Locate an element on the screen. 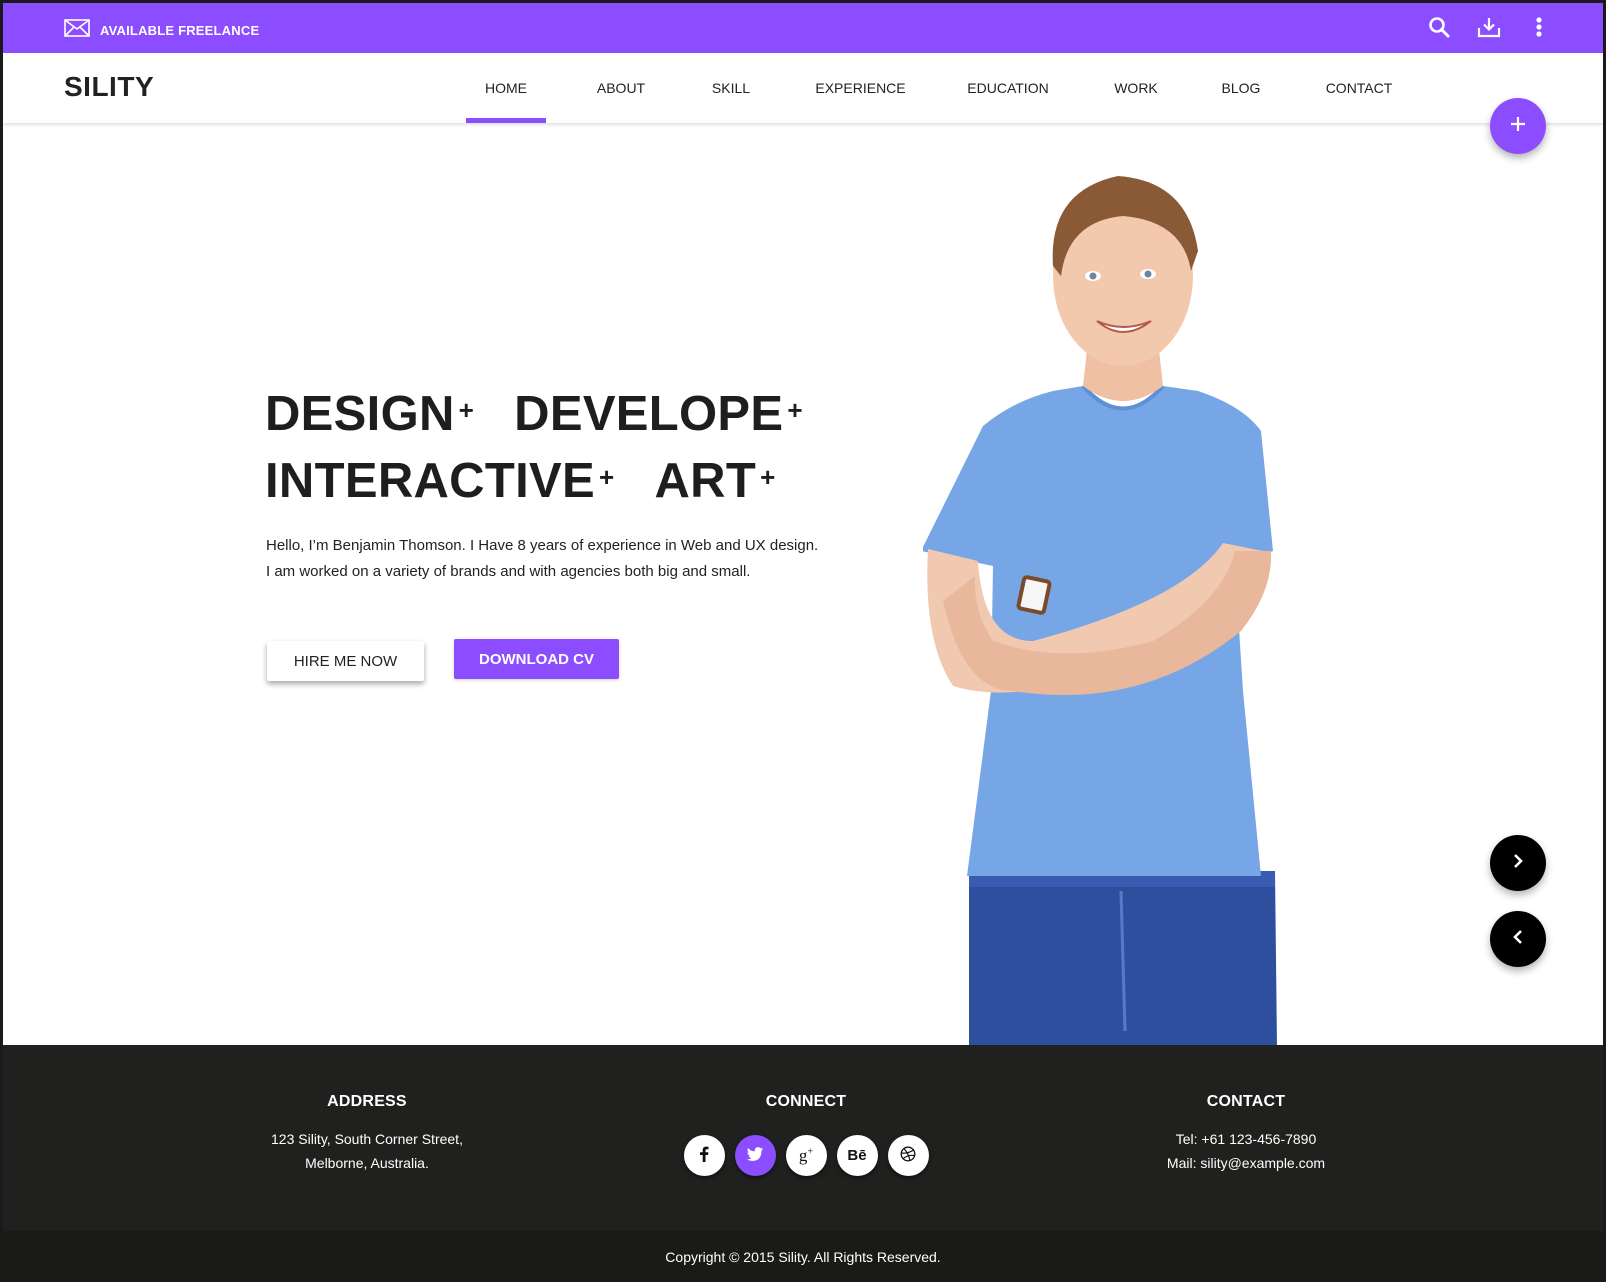 The image size is (1606, 1282). chevron-left-icon is located at coordinates (1518, 939).